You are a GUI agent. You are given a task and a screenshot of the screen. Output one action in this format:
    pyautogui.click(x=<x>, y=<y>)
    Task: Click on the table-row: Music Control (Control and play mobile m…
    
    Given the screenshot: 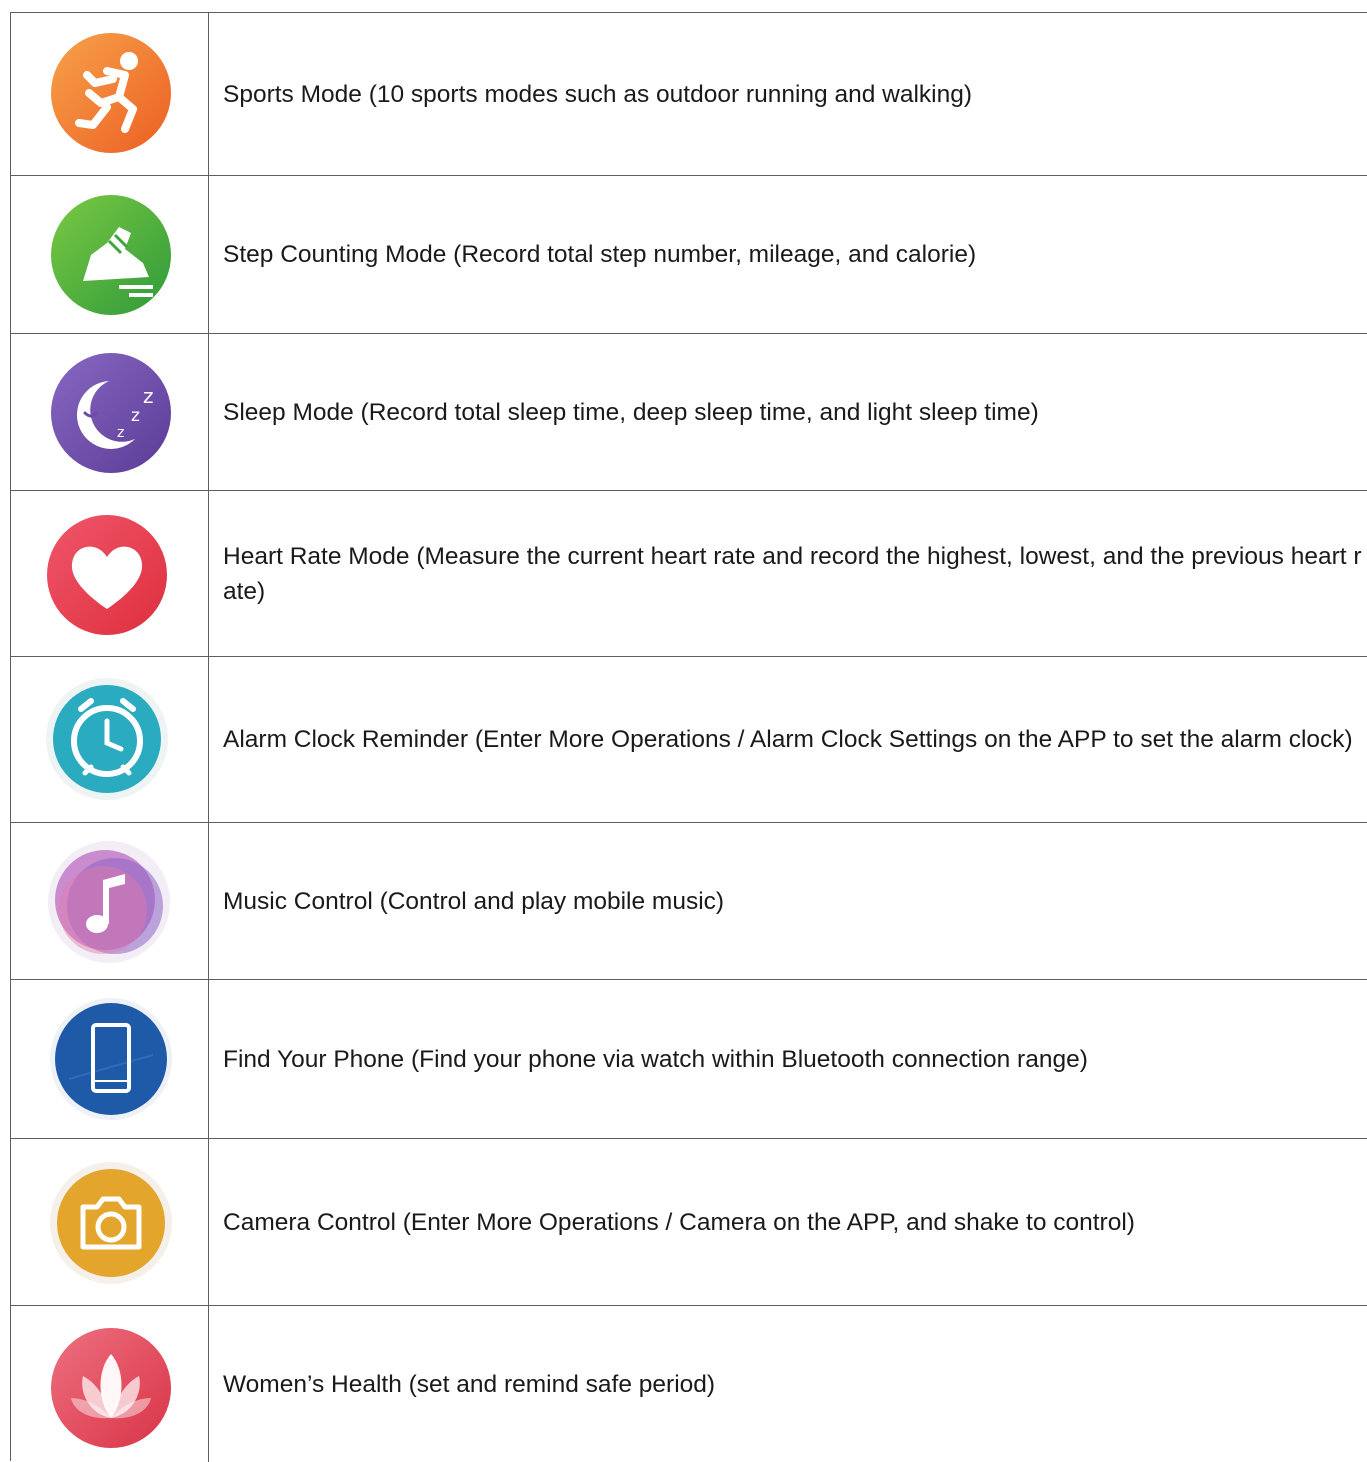 What is the action you would take?
    pyautogui.click(x=689, y=901)
    